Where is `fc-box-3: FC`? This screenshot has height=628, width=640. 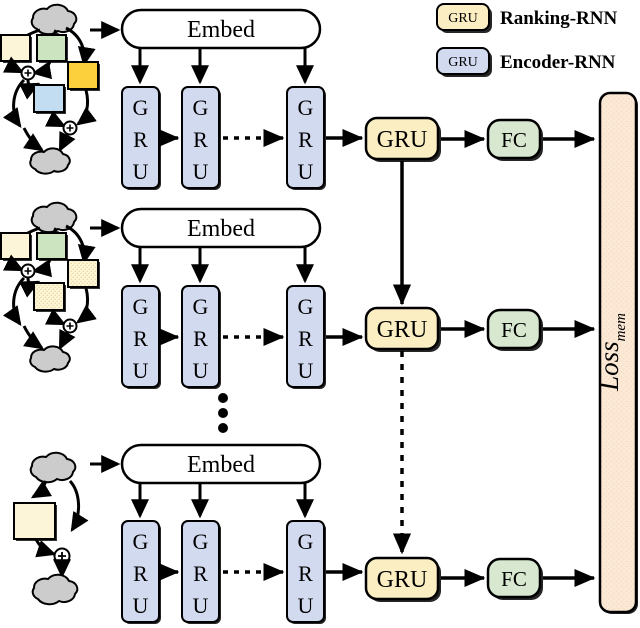
fc-box-3: FC is located at coordinates (514, 578).